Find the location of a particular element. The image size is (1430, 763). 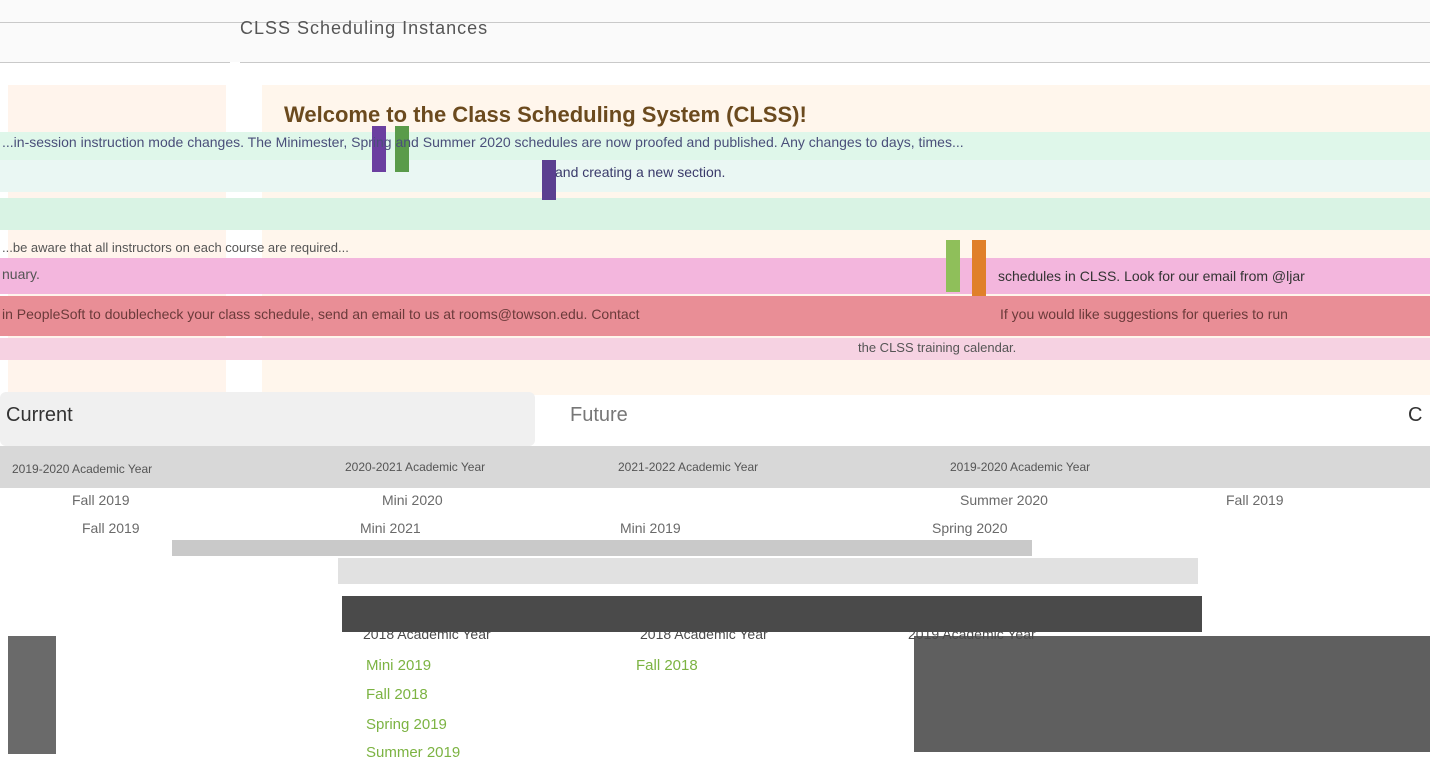

current-heading: Current is located at coordinates (39, 415).